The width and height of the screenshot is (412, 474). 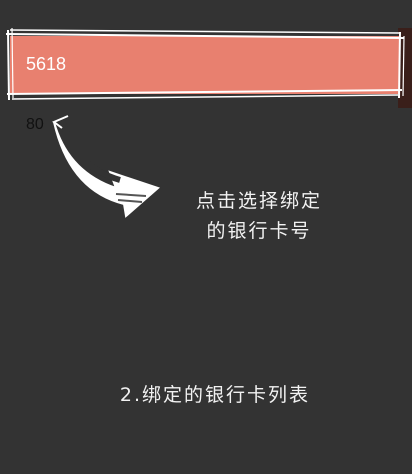 What do you see at coordinates (259, 216) in the screenshot?
I see `select-card-hint: 点击选择绑定 的银行卡号` at bounding box center [259, 216].